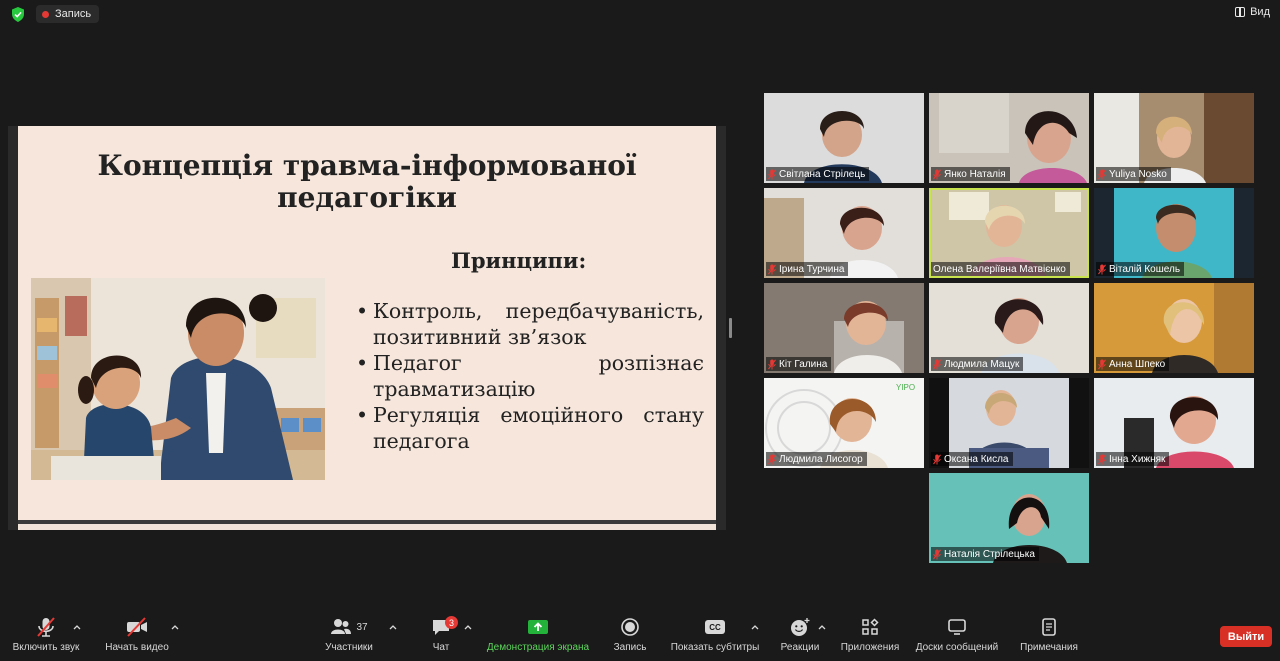 This screenshot has height=661, width=1280. What do you see at coordinates (822, 627) in the screenshot?
I see `reactions-options-chevron-up-icon` at bounding box center [822, 627].